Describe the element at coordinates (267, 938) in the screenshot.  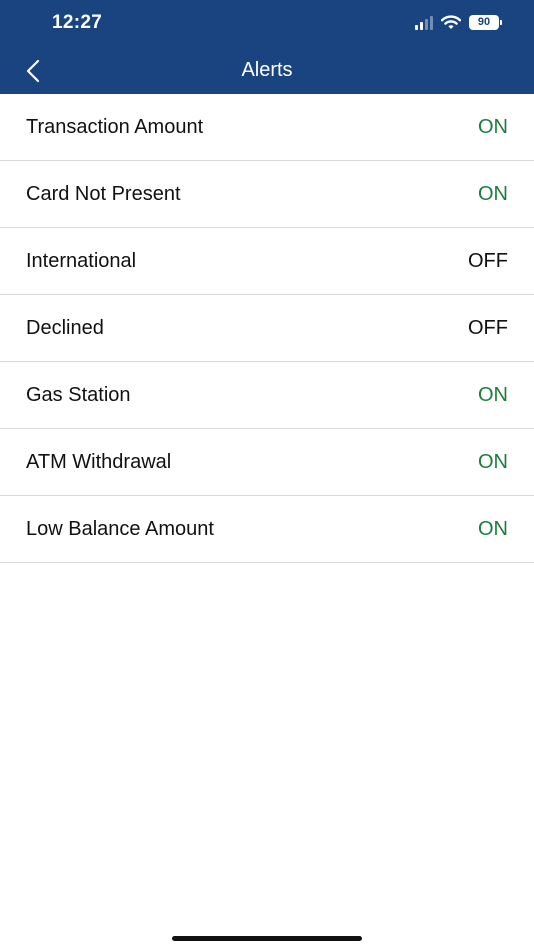
I see `home-indicator` at that location.